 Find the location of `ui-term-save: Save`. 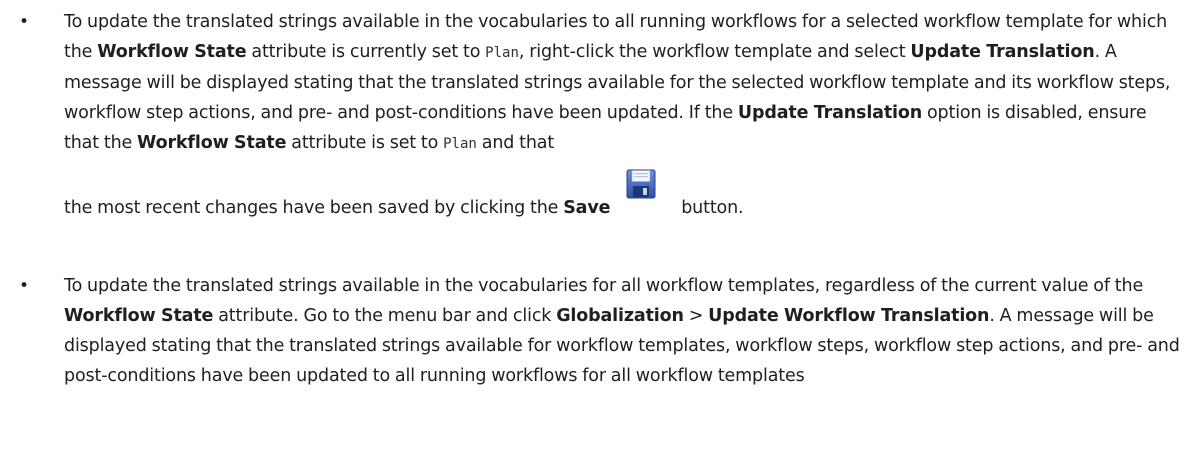

ui-term-save: Save is located at coordinates (587, 208).